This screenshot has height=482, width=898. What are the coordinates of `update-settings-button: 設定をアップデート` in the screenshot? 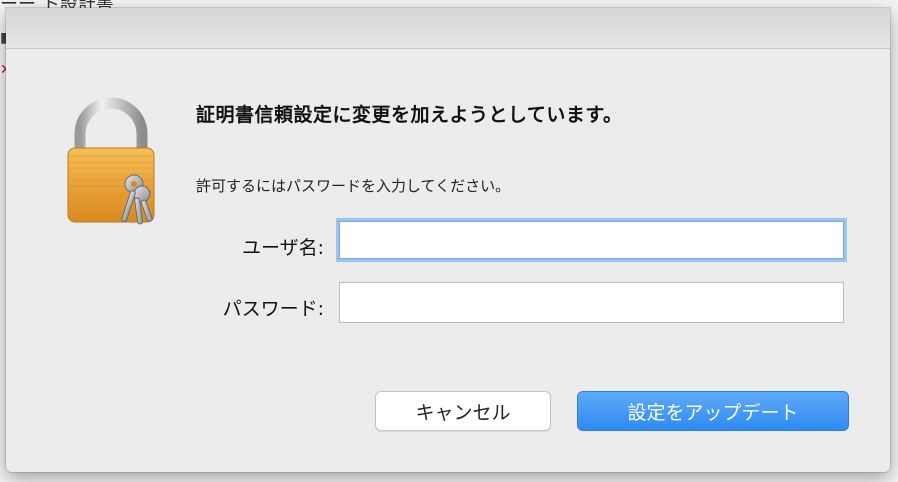 It's located at (713, 411).